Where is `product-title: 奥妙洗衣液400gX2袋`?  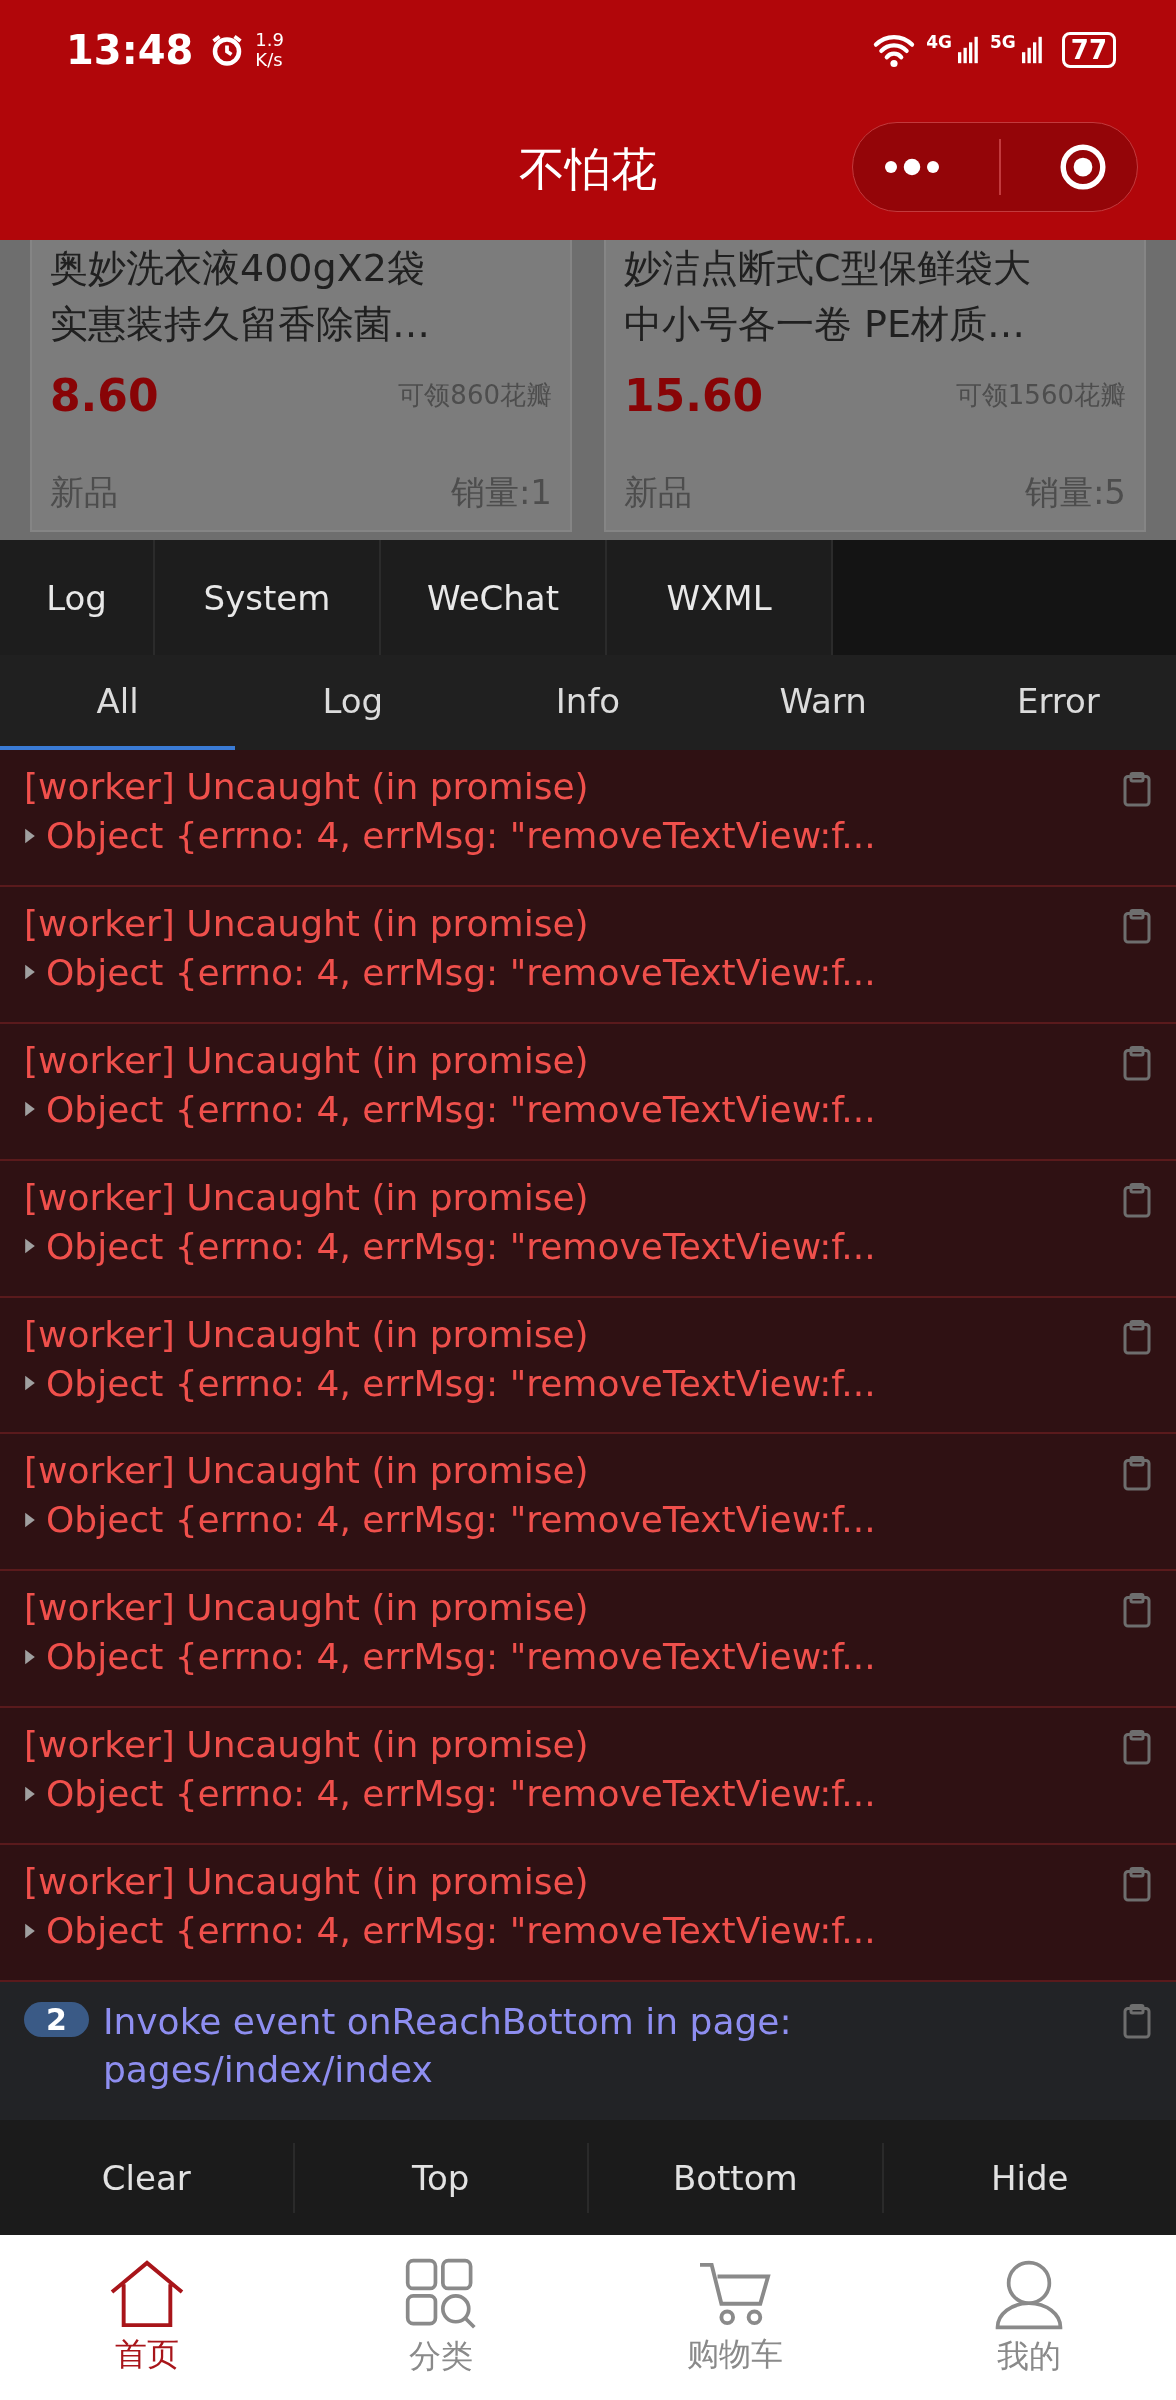
product-title: 奥妙洗衣液400gX2袋 is located at coordinates (238, 268).